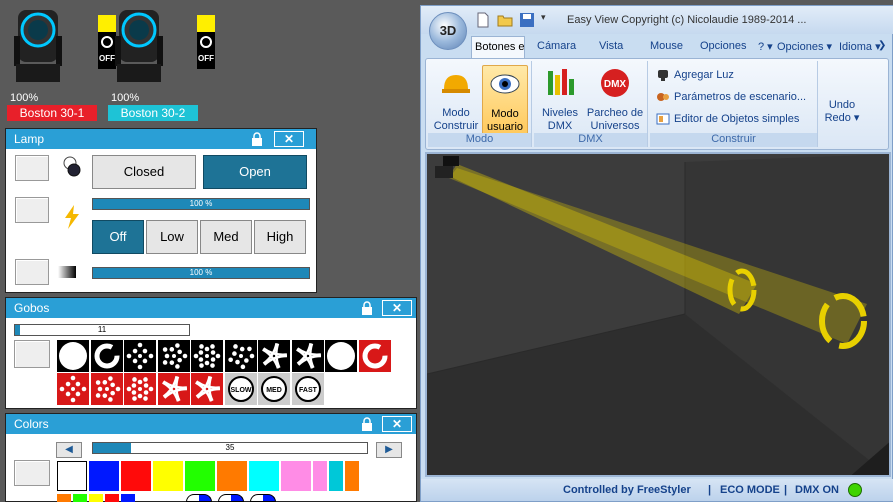 This screenshot has width=893, height=502. Describe the element at coordinates (255, 172) in the screenshot. I see `open-button: Open` at that location.